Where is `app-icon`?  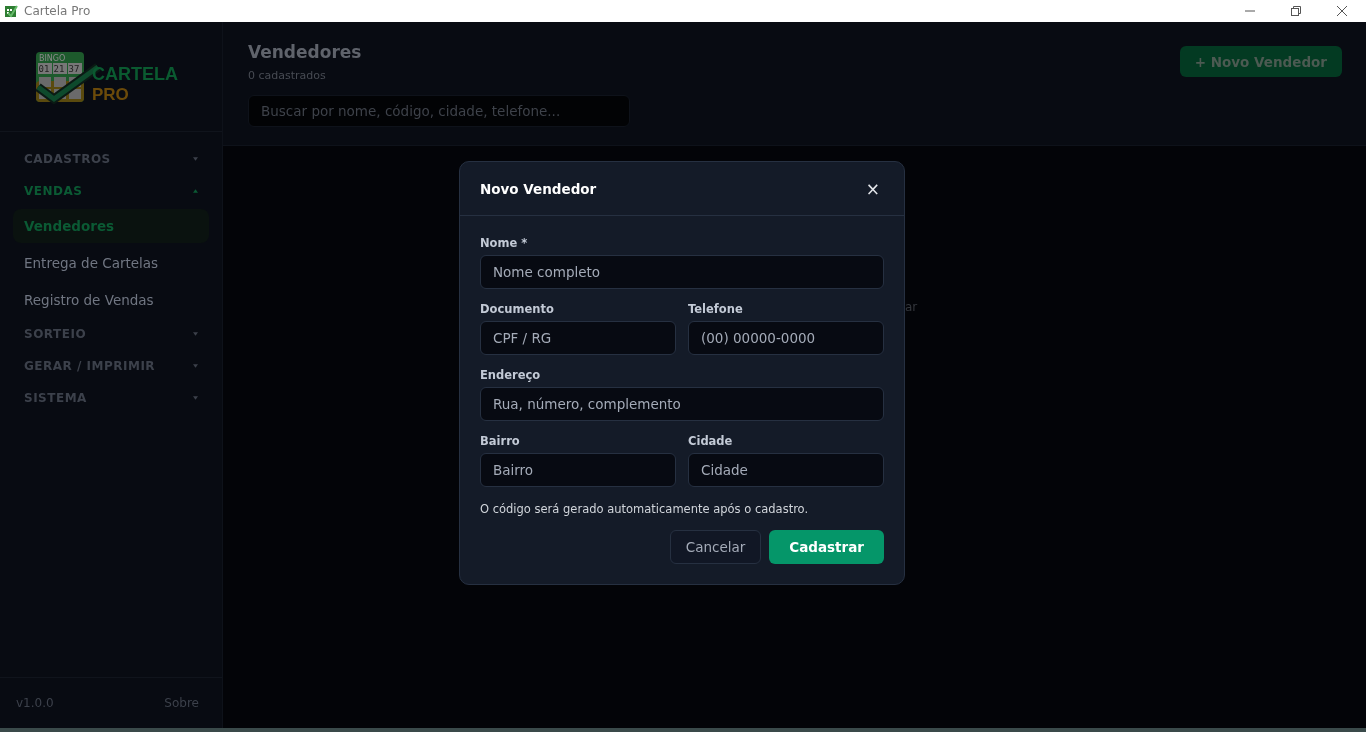
app-icon is located at coordinates (11, 11).